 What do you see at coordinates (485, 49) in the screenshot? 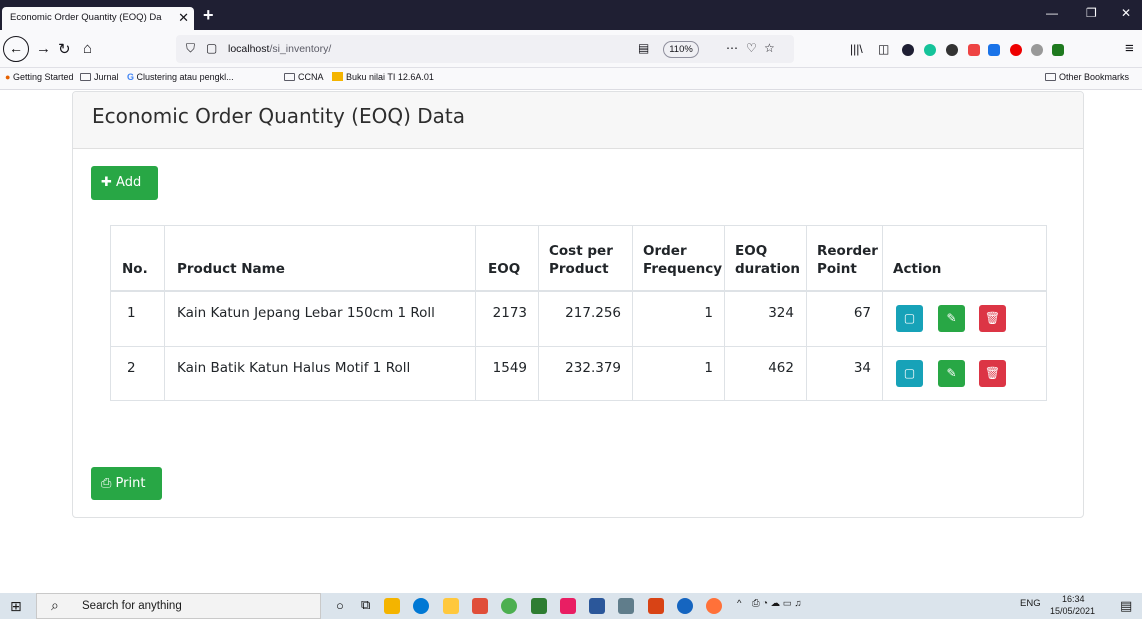
I see `url-bar: ⛉ ▢ localhost/si_inventory/ ▤ 110% ⋯ ♡ ☆` at bounding box center [485, 49].